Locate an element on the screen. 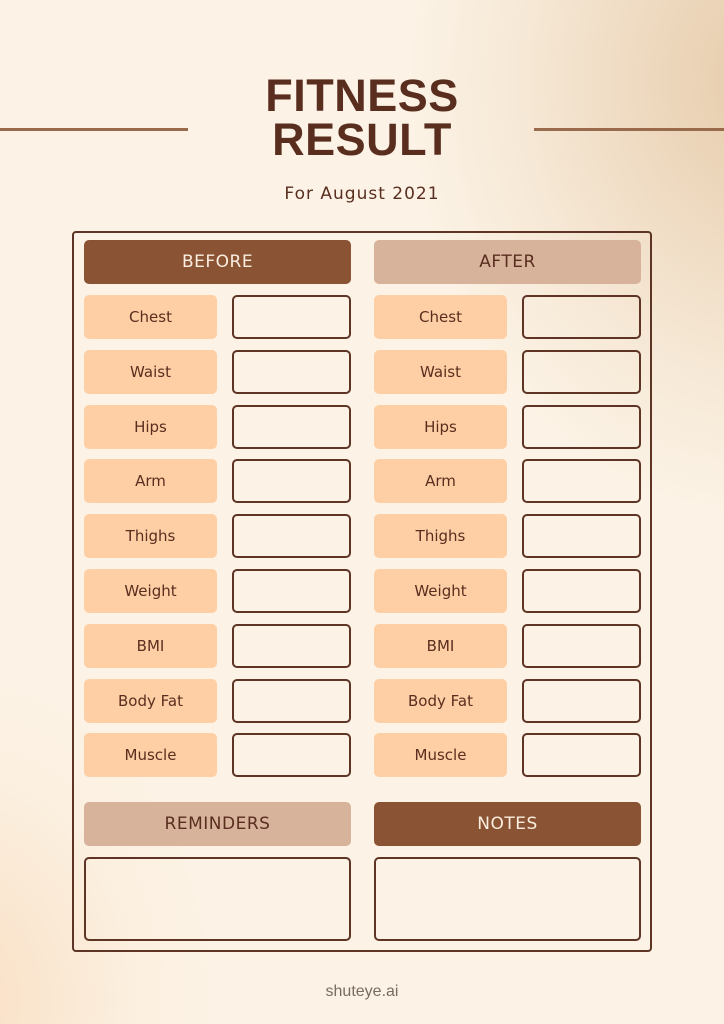  before-input-body-fat is located at coordinates (291, 701).